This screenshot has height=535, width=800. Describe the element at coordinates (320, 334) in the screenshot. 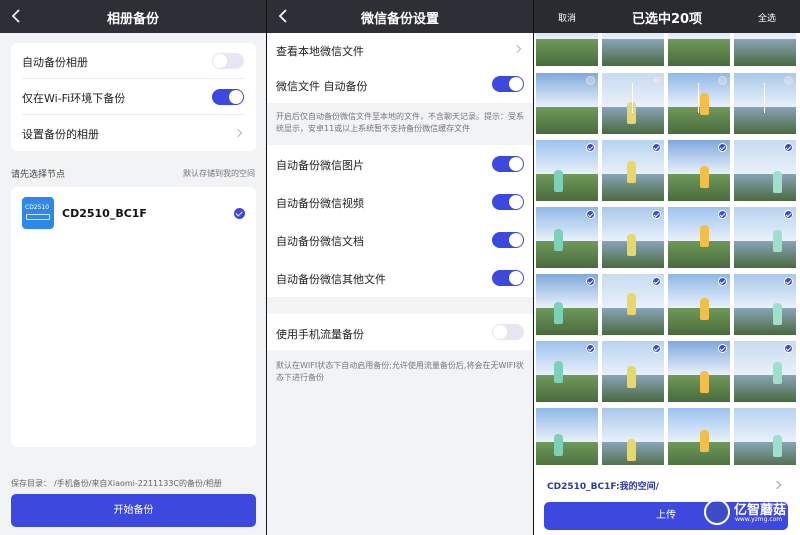

I see `mobile-data-label: 使用手机流量备份` at that location.